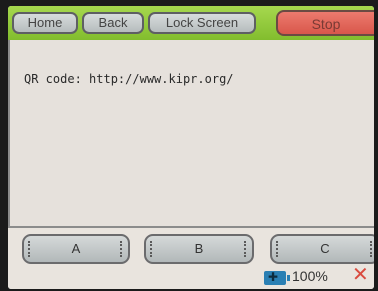  I want to click on status-bar: ✚ 100% ✕, so click(191, 276).